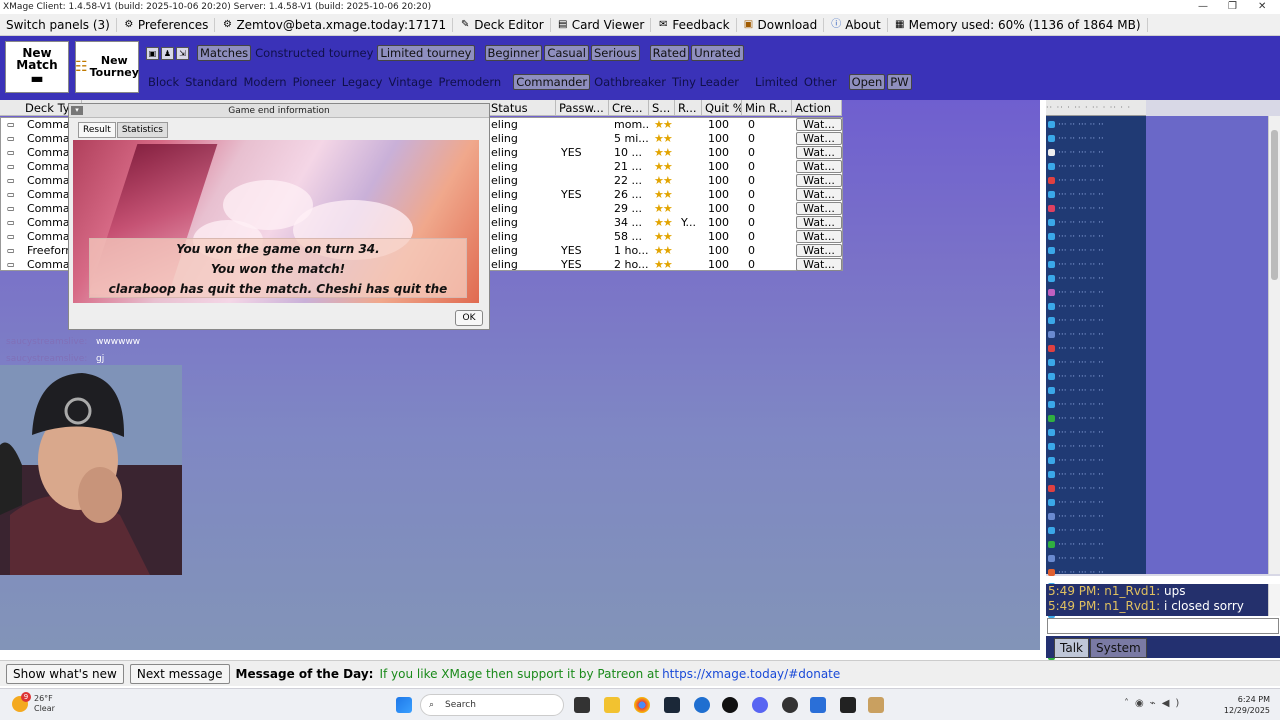  What do you see at coordinates (781, 24) in the screenshot?
I see `menu-download: ▣ Download` at bounding box center [781, 24].